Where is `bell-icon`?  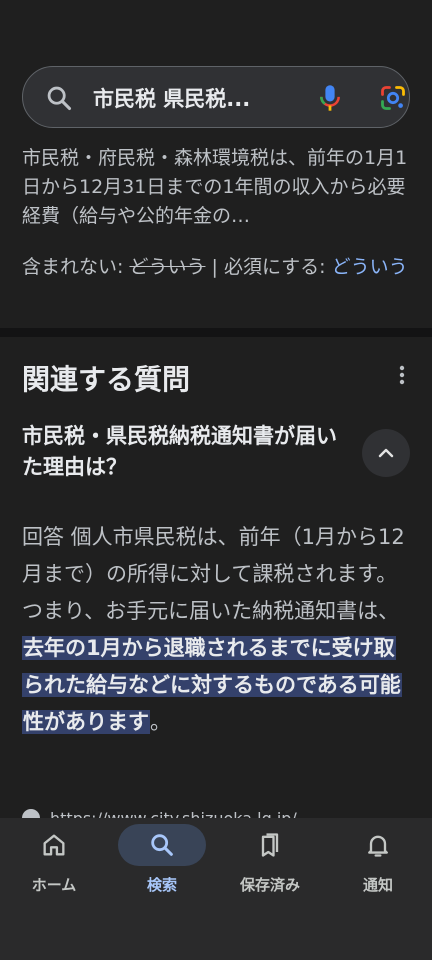
bell-icon is located at coordinates (378, 846).